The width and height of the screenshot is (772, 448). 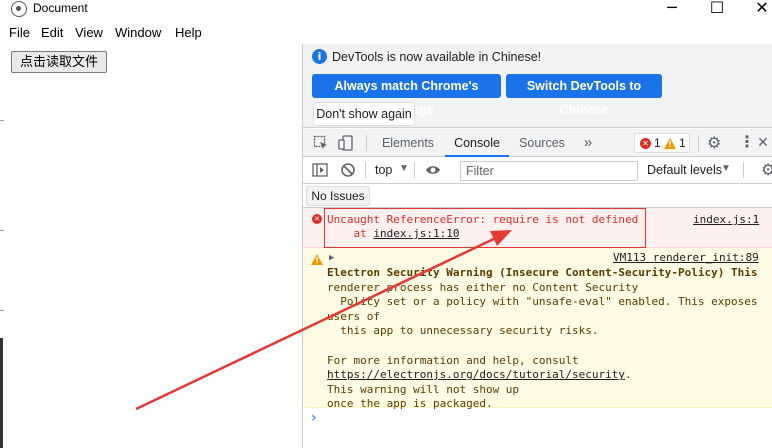 I want to click on close-devtools-button: ✕, so click(x=761, y=143).